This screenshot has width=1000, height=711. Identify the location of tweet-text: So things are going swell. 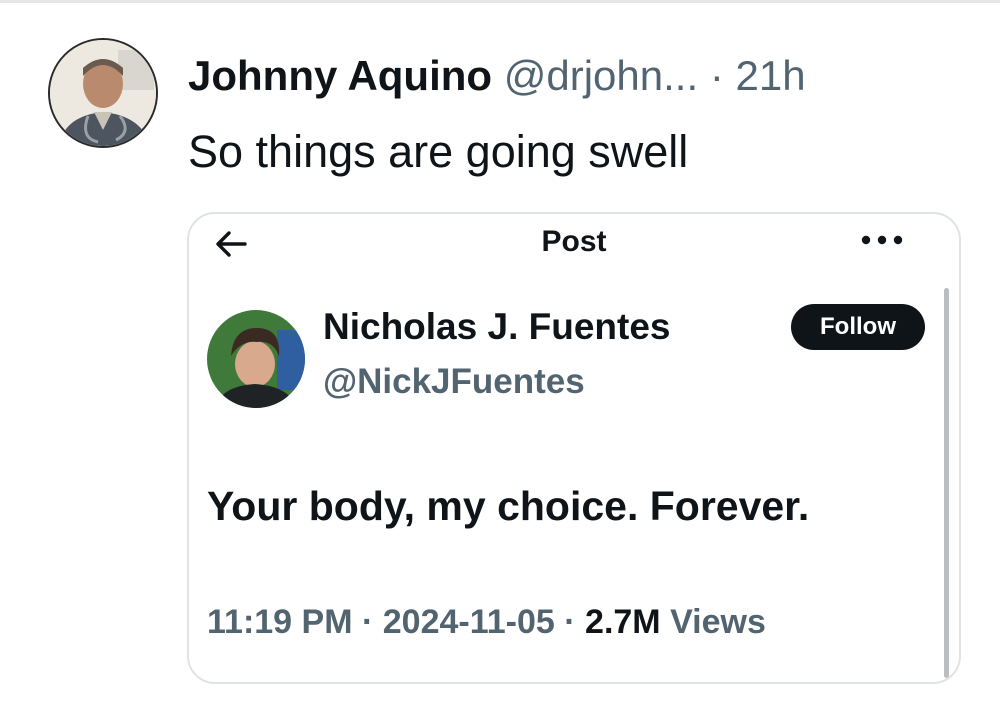
(438, 151).